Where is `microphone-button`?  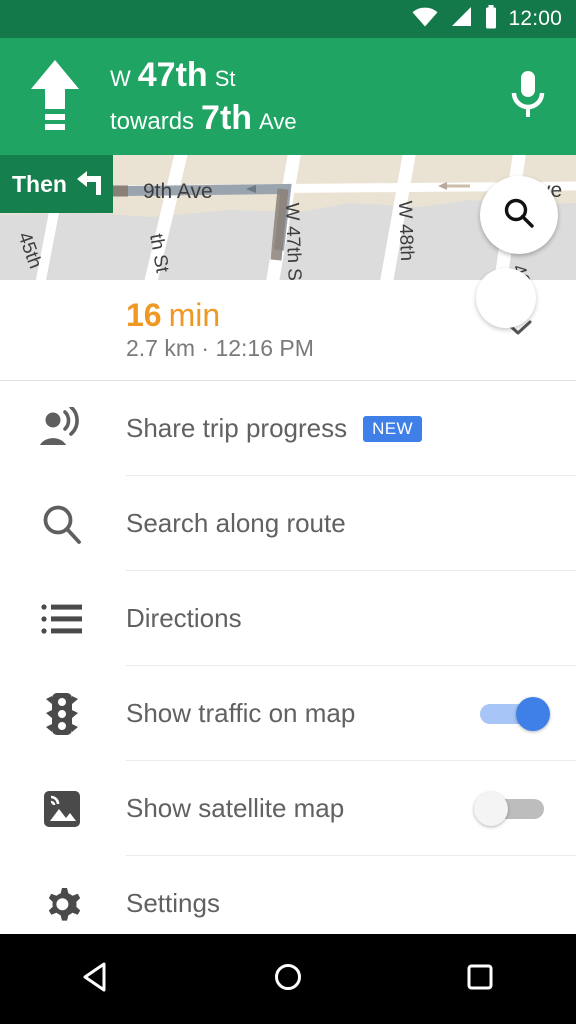
microphone-button is located at coordinates (528, 96).